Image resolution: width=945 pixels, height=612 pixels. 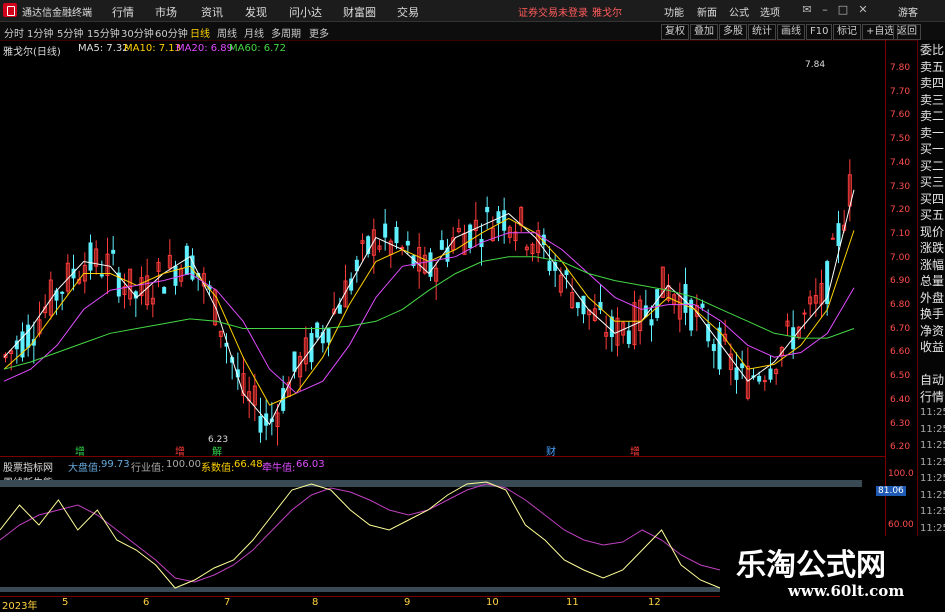 I want to click on side-panel-row: 现价, so click(x=932, y=231).